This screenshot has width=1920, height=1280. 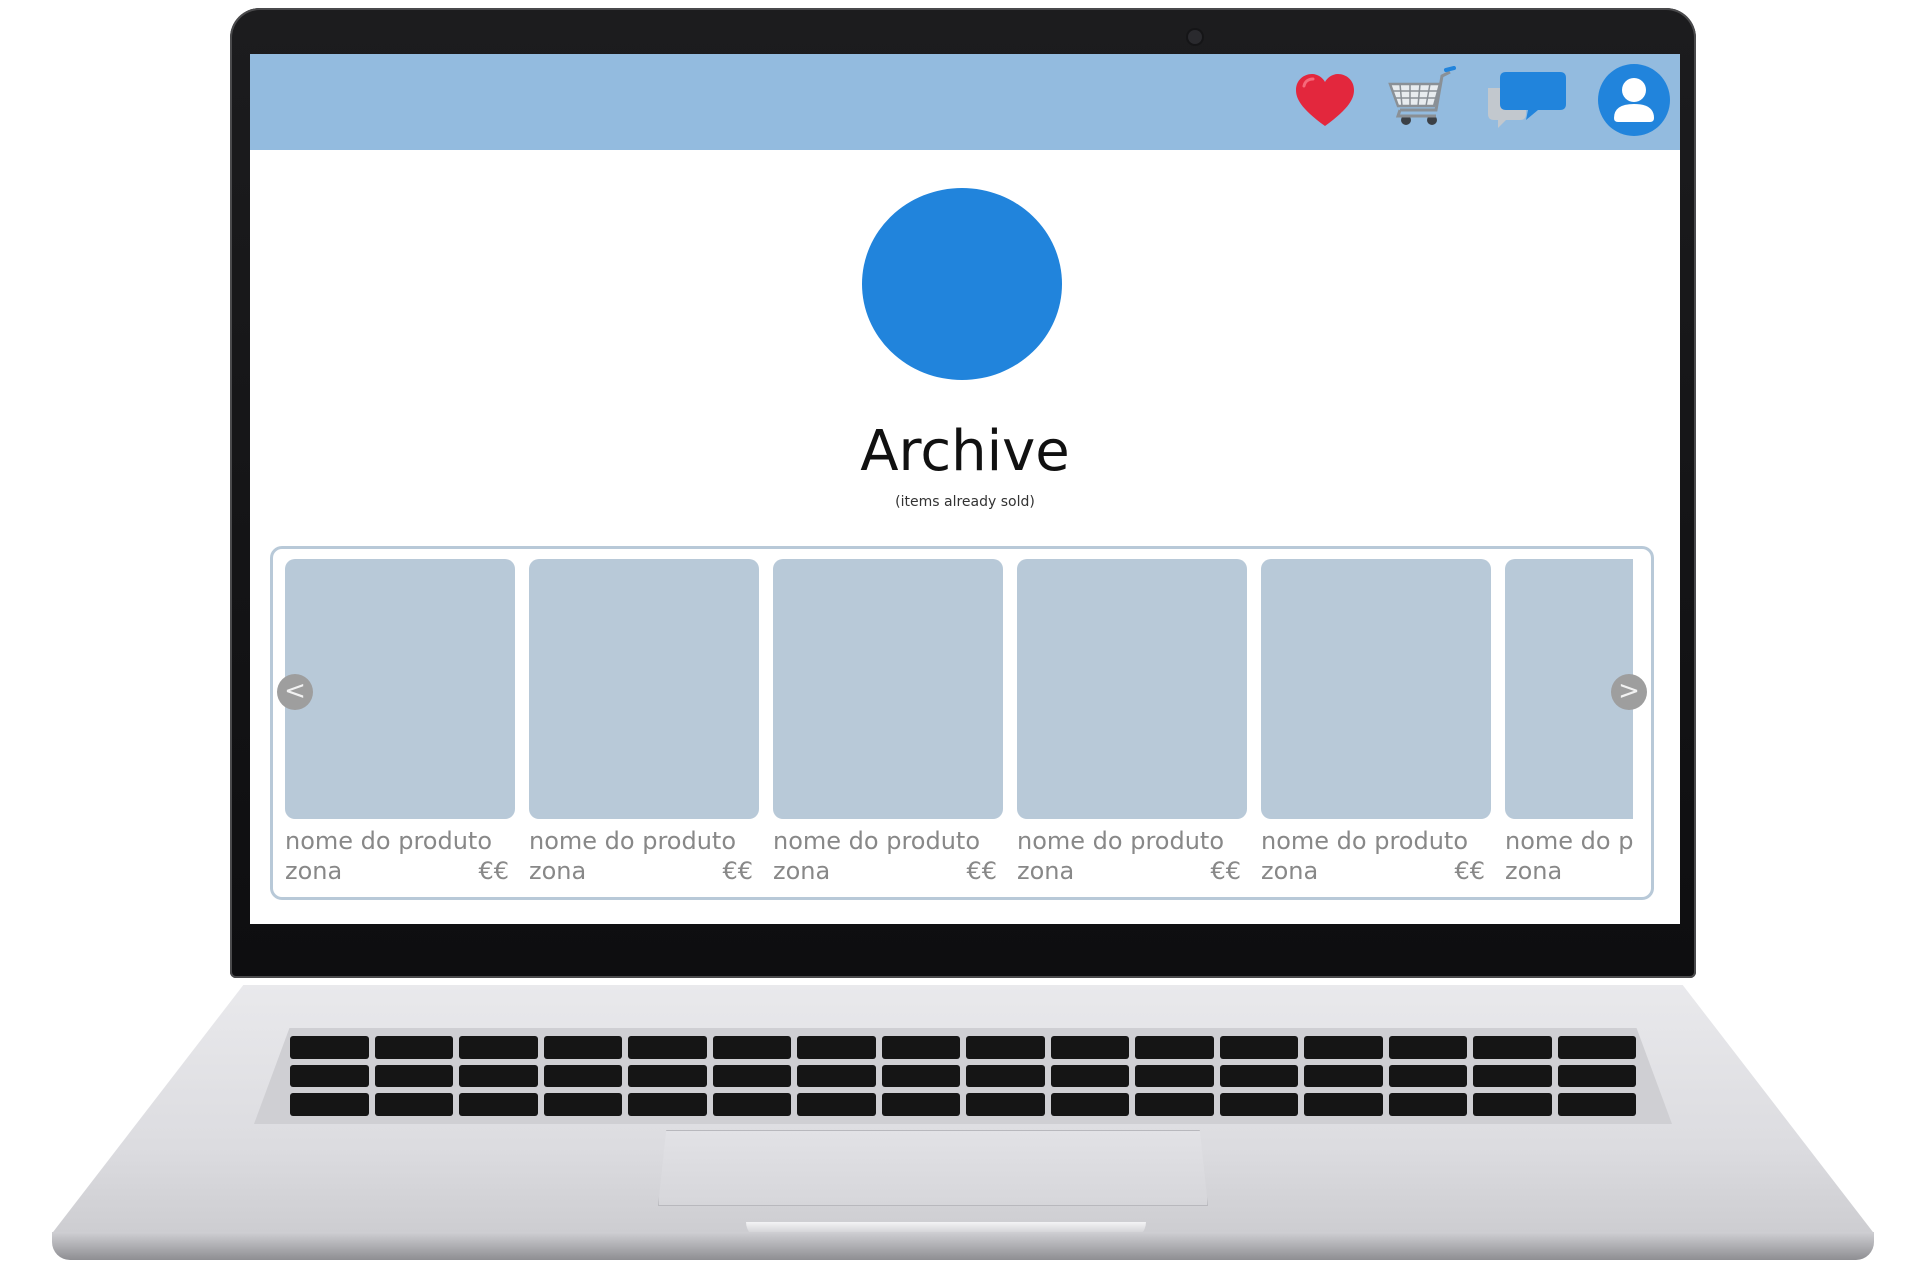 I want to click on keyboard, so click(x=963, y=1076).